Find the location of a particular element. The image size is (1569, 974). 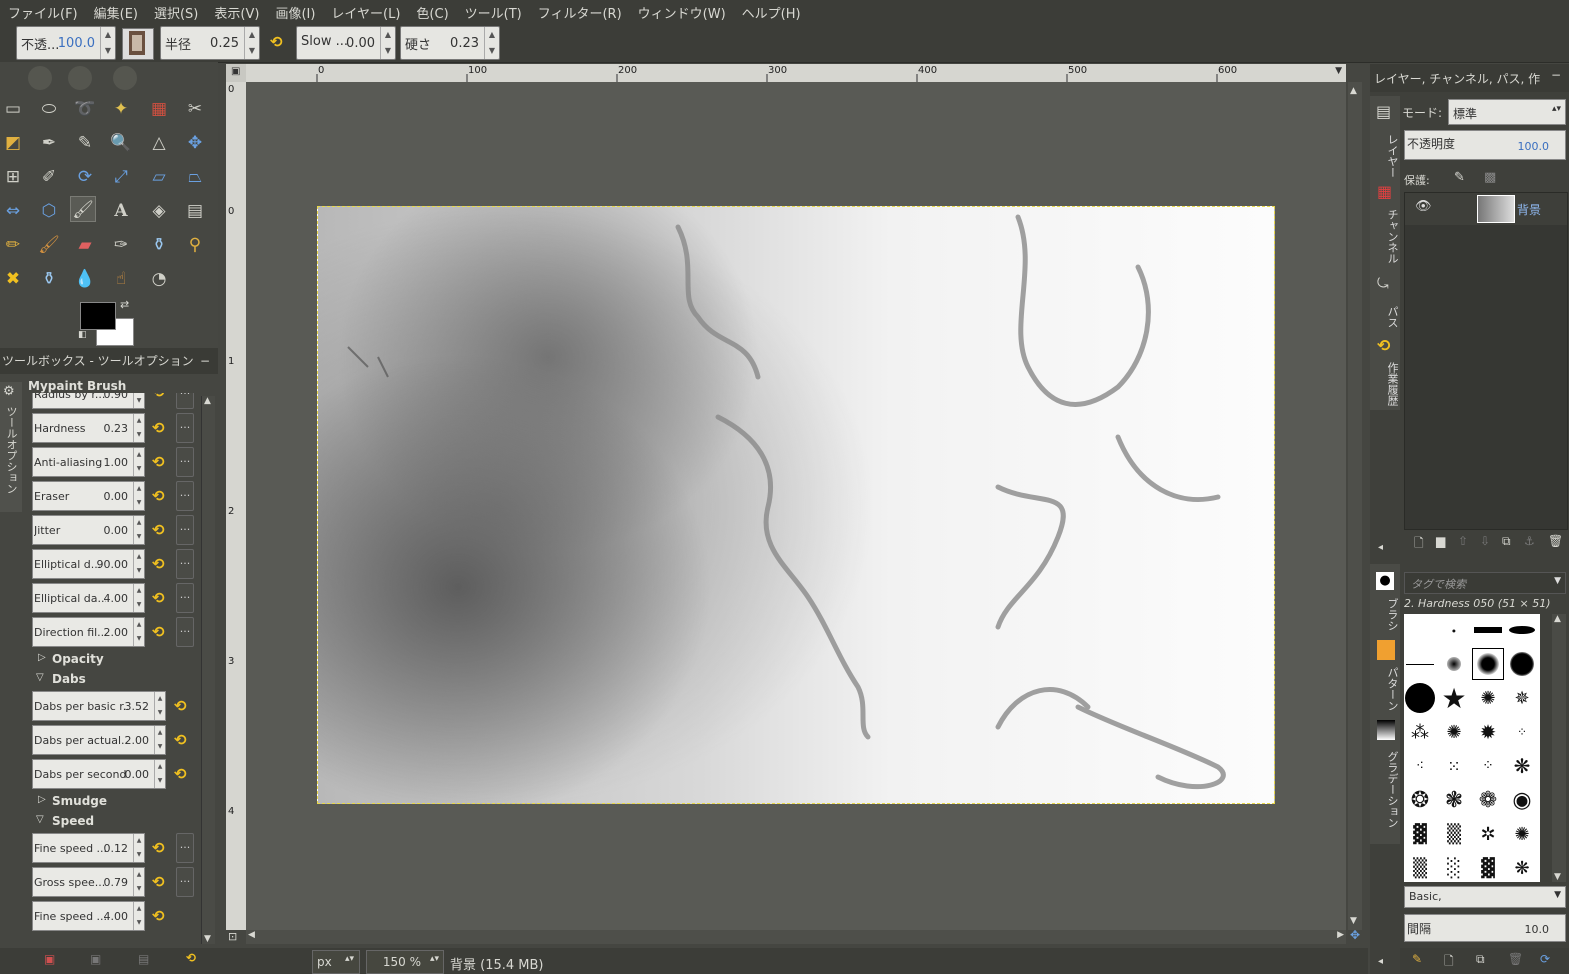

color-picker-icon: ✎ is located at coordinates (85, 143).